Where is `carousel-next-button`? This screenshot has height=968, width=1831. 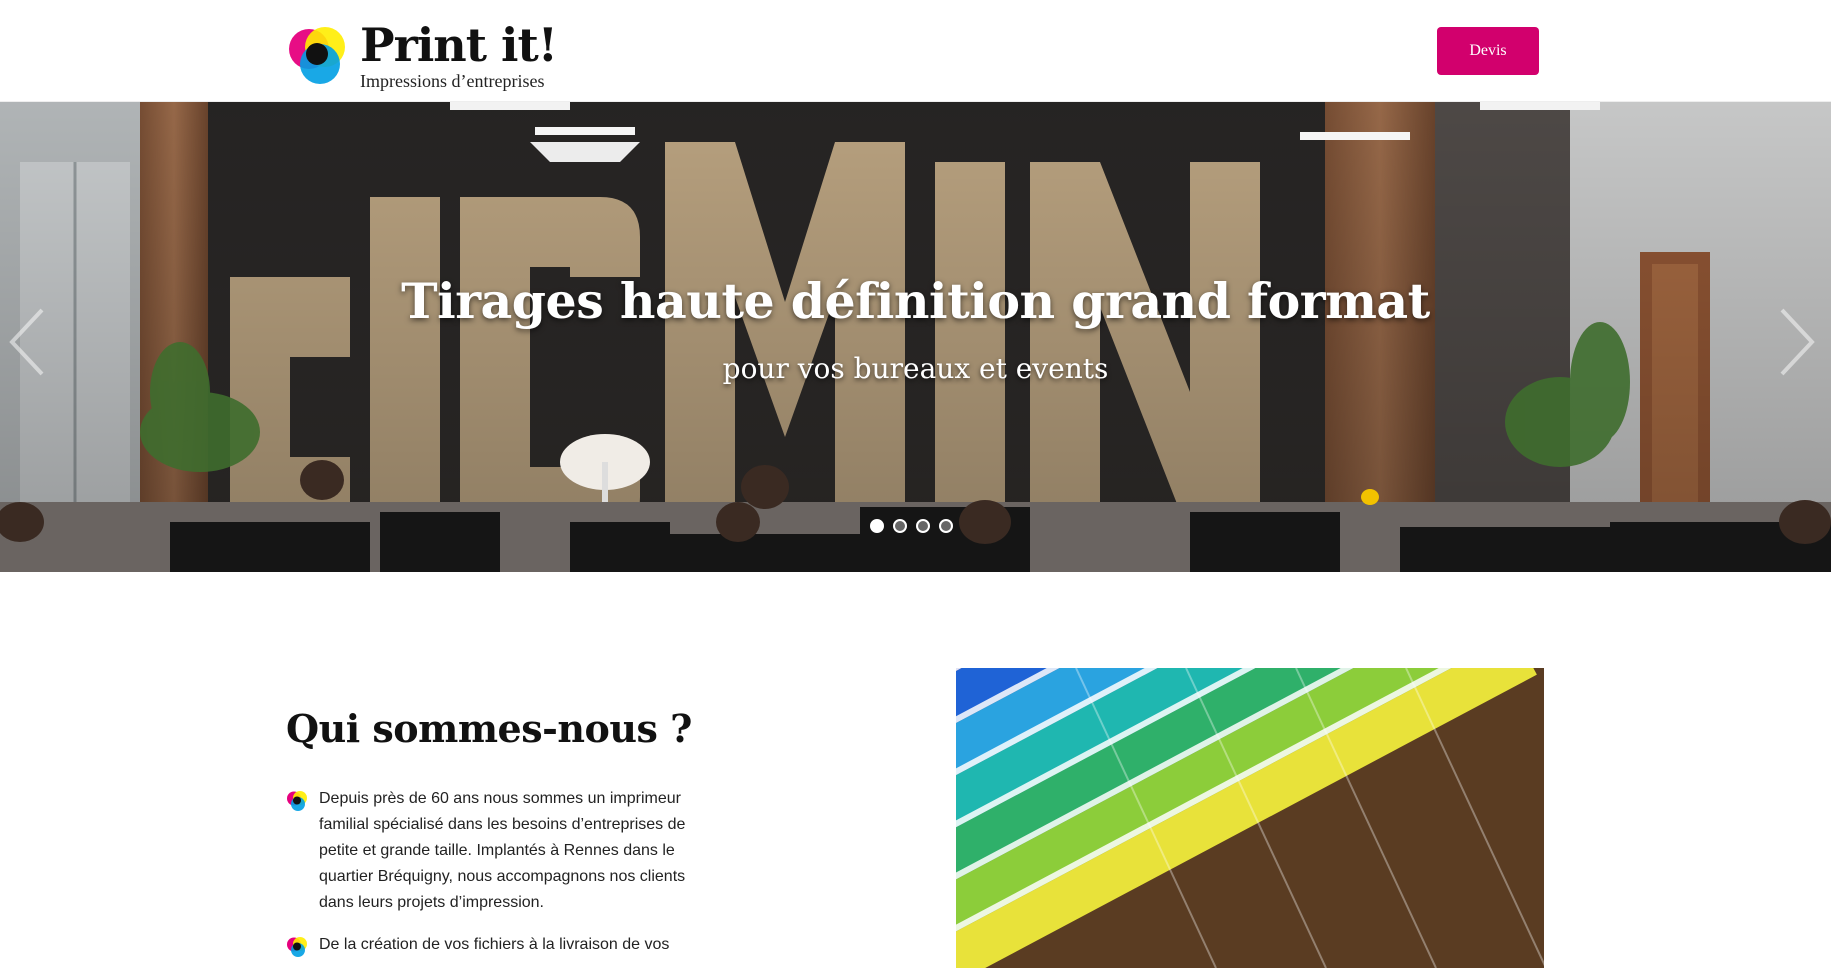
carousel-next-button is located at coordinates (1797, 342).